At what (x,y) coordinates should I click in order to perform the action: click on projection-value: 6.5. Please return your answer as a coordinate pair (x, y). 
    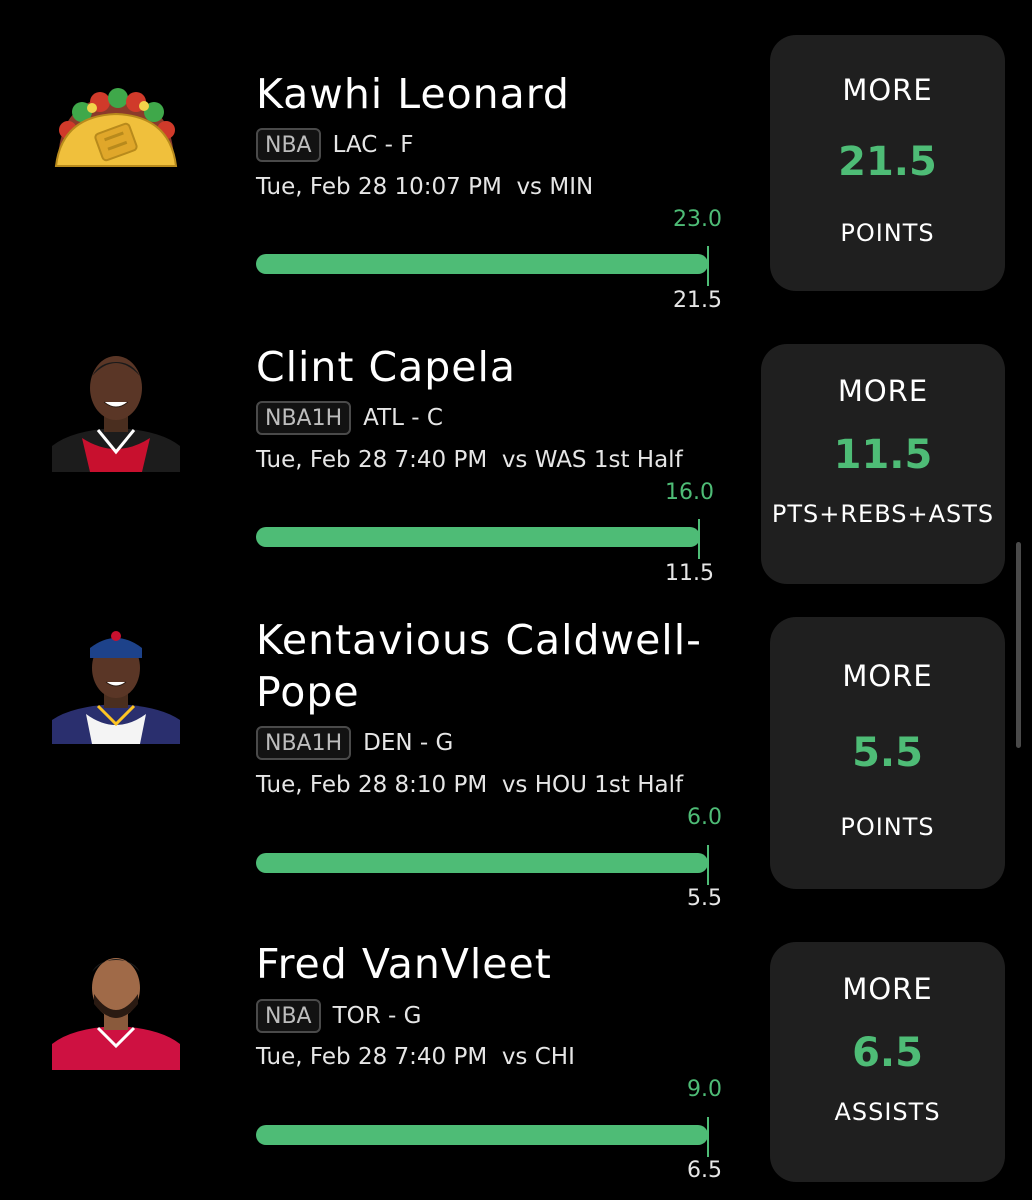
    Looking at the image, I should click on (887, 1053).